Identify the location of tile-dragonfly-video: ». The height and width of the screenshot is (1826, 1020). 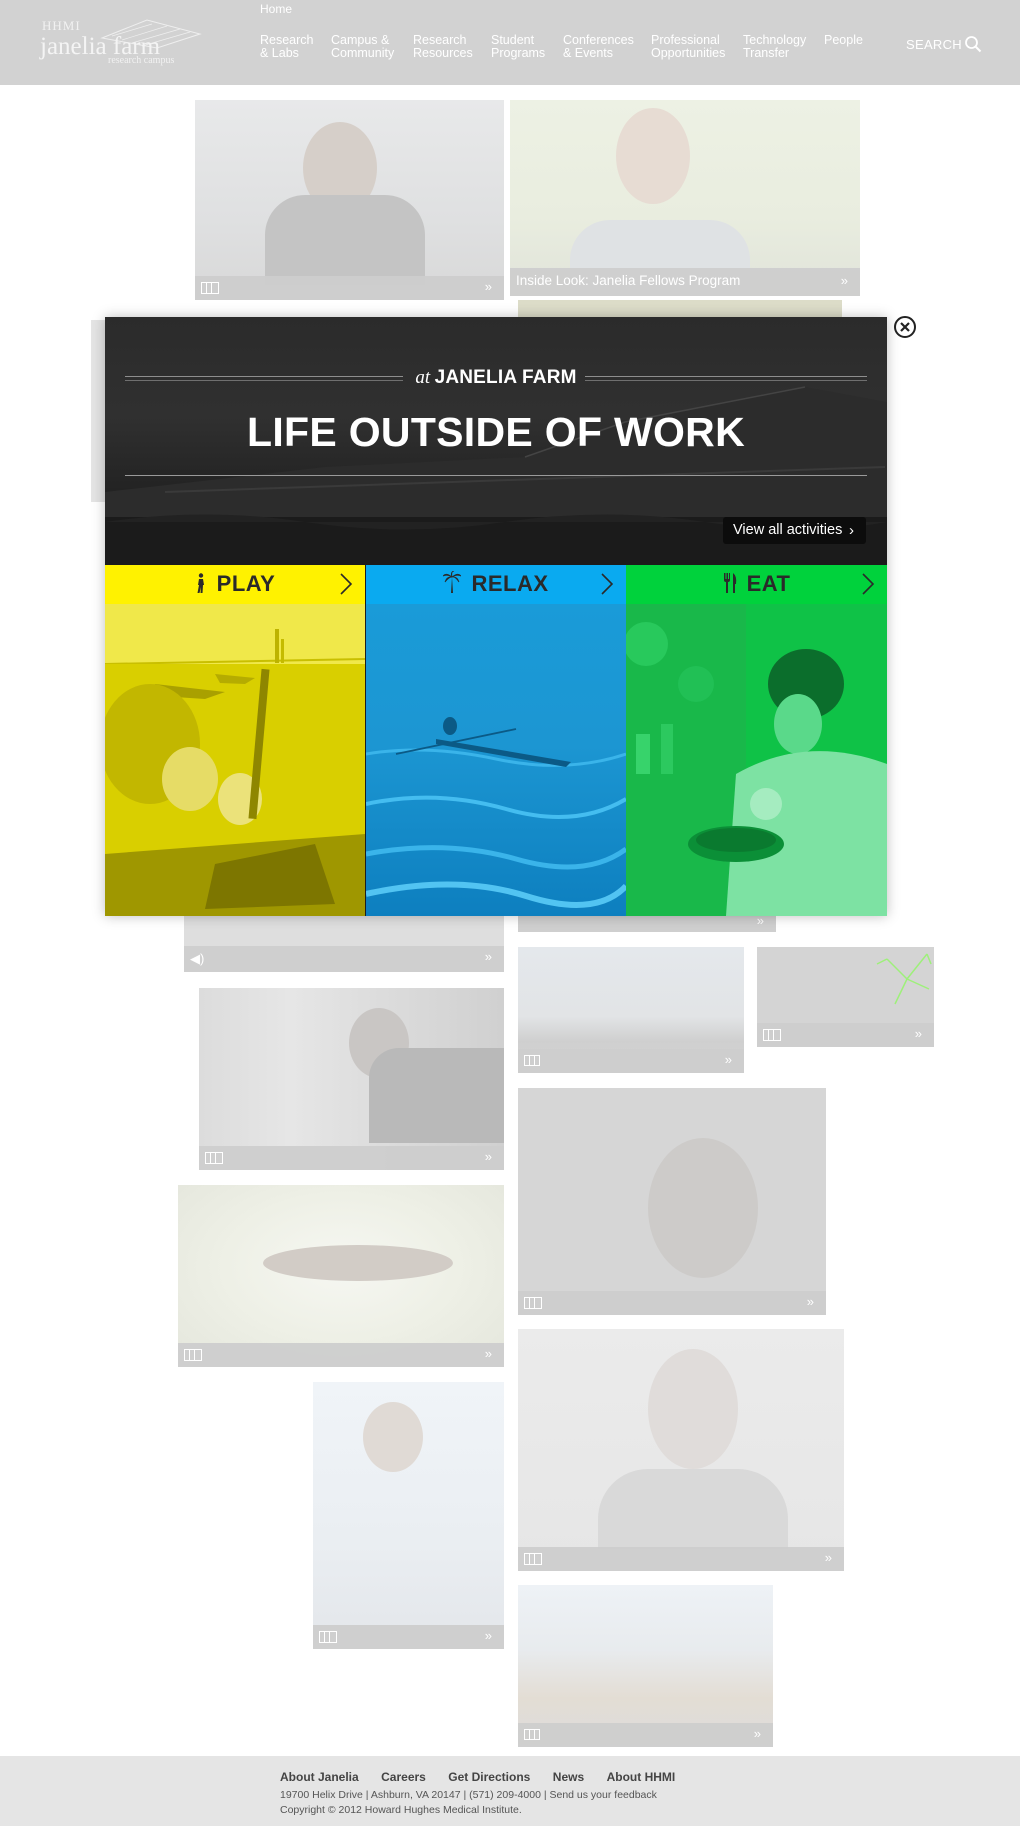
(341, 1276).